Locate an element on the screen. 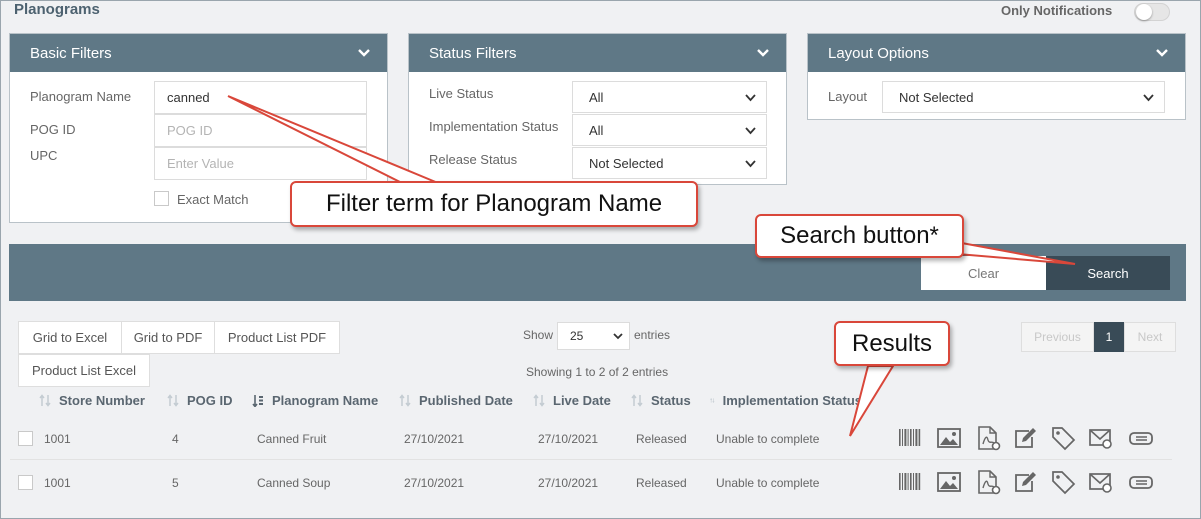  only-notifications-label: Only Notifications is located at coordinates (1057, 10).